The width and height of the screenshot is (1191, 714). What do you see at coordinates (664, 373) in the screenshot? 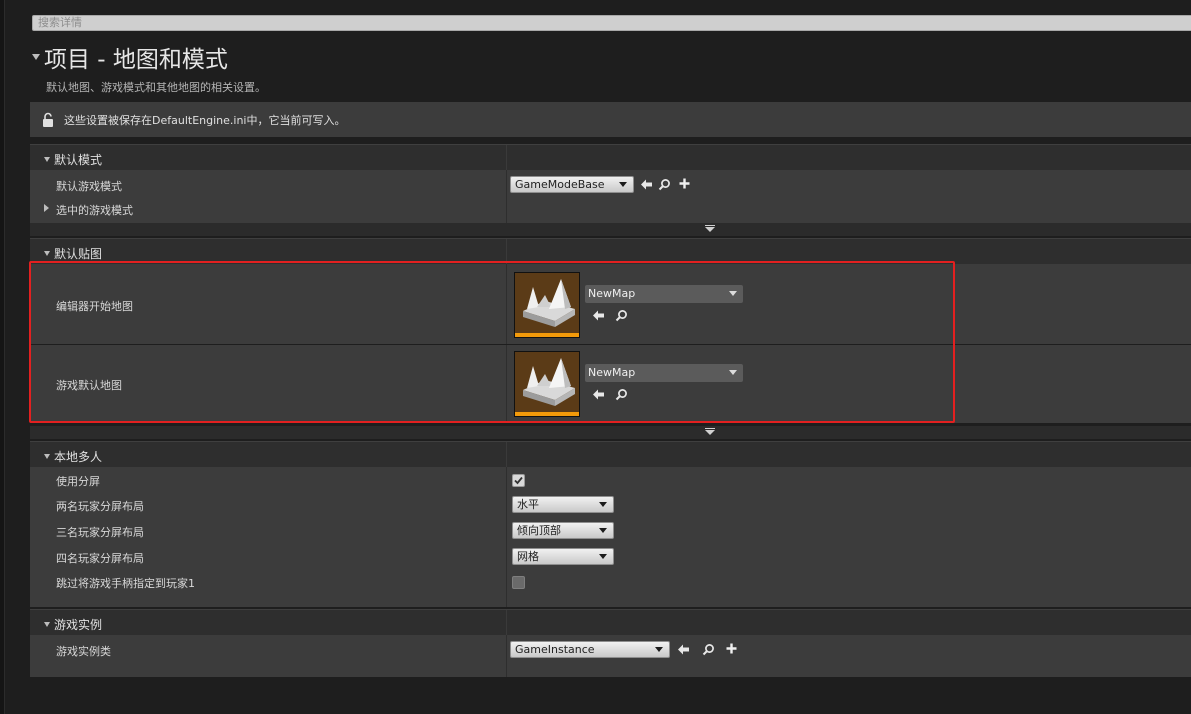
I see `game-default-map-dropdown: NewMap` at bounding box center [664, 373].